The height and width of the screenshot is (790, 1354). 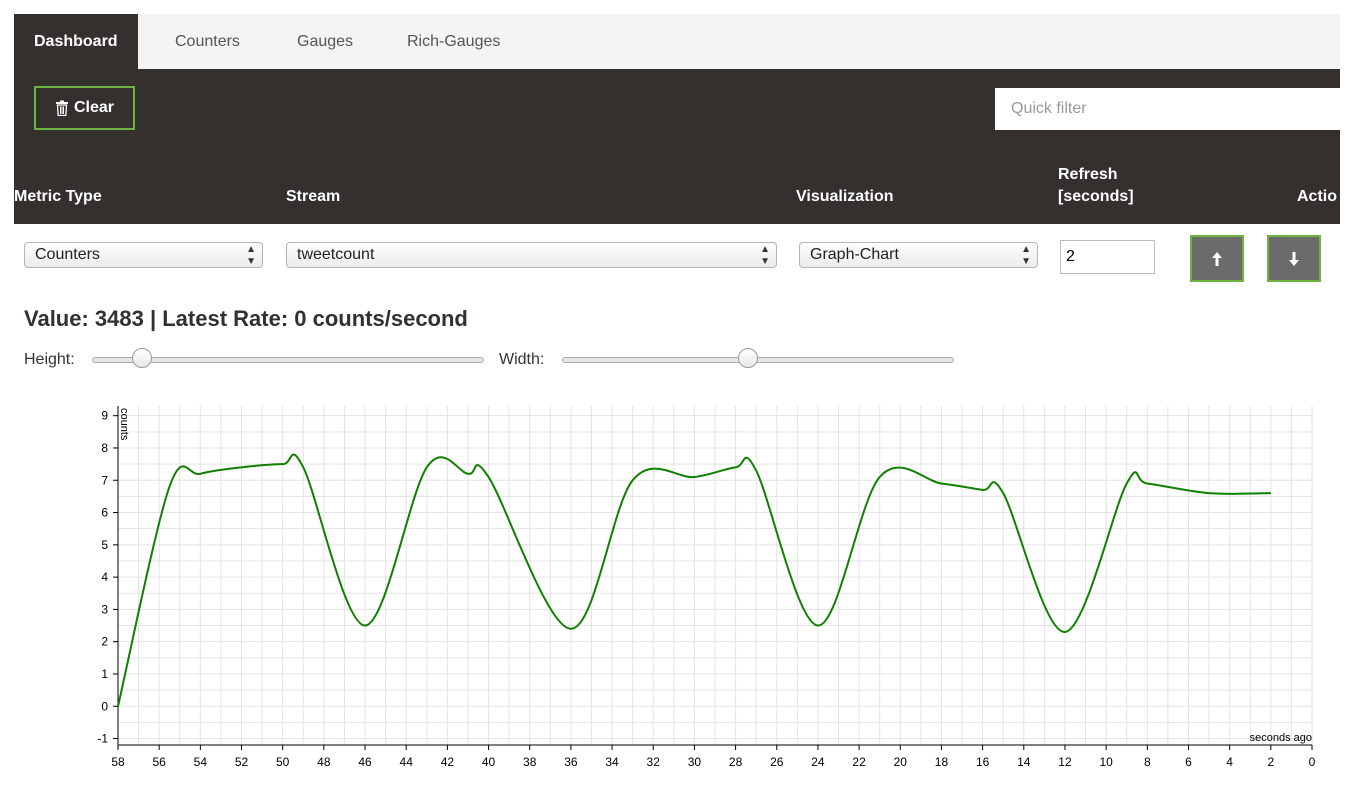 What do you see at coordinates (324, 762) in the screenshot?
I see `x-tick-label: 48` at bounding box center [324, 762].